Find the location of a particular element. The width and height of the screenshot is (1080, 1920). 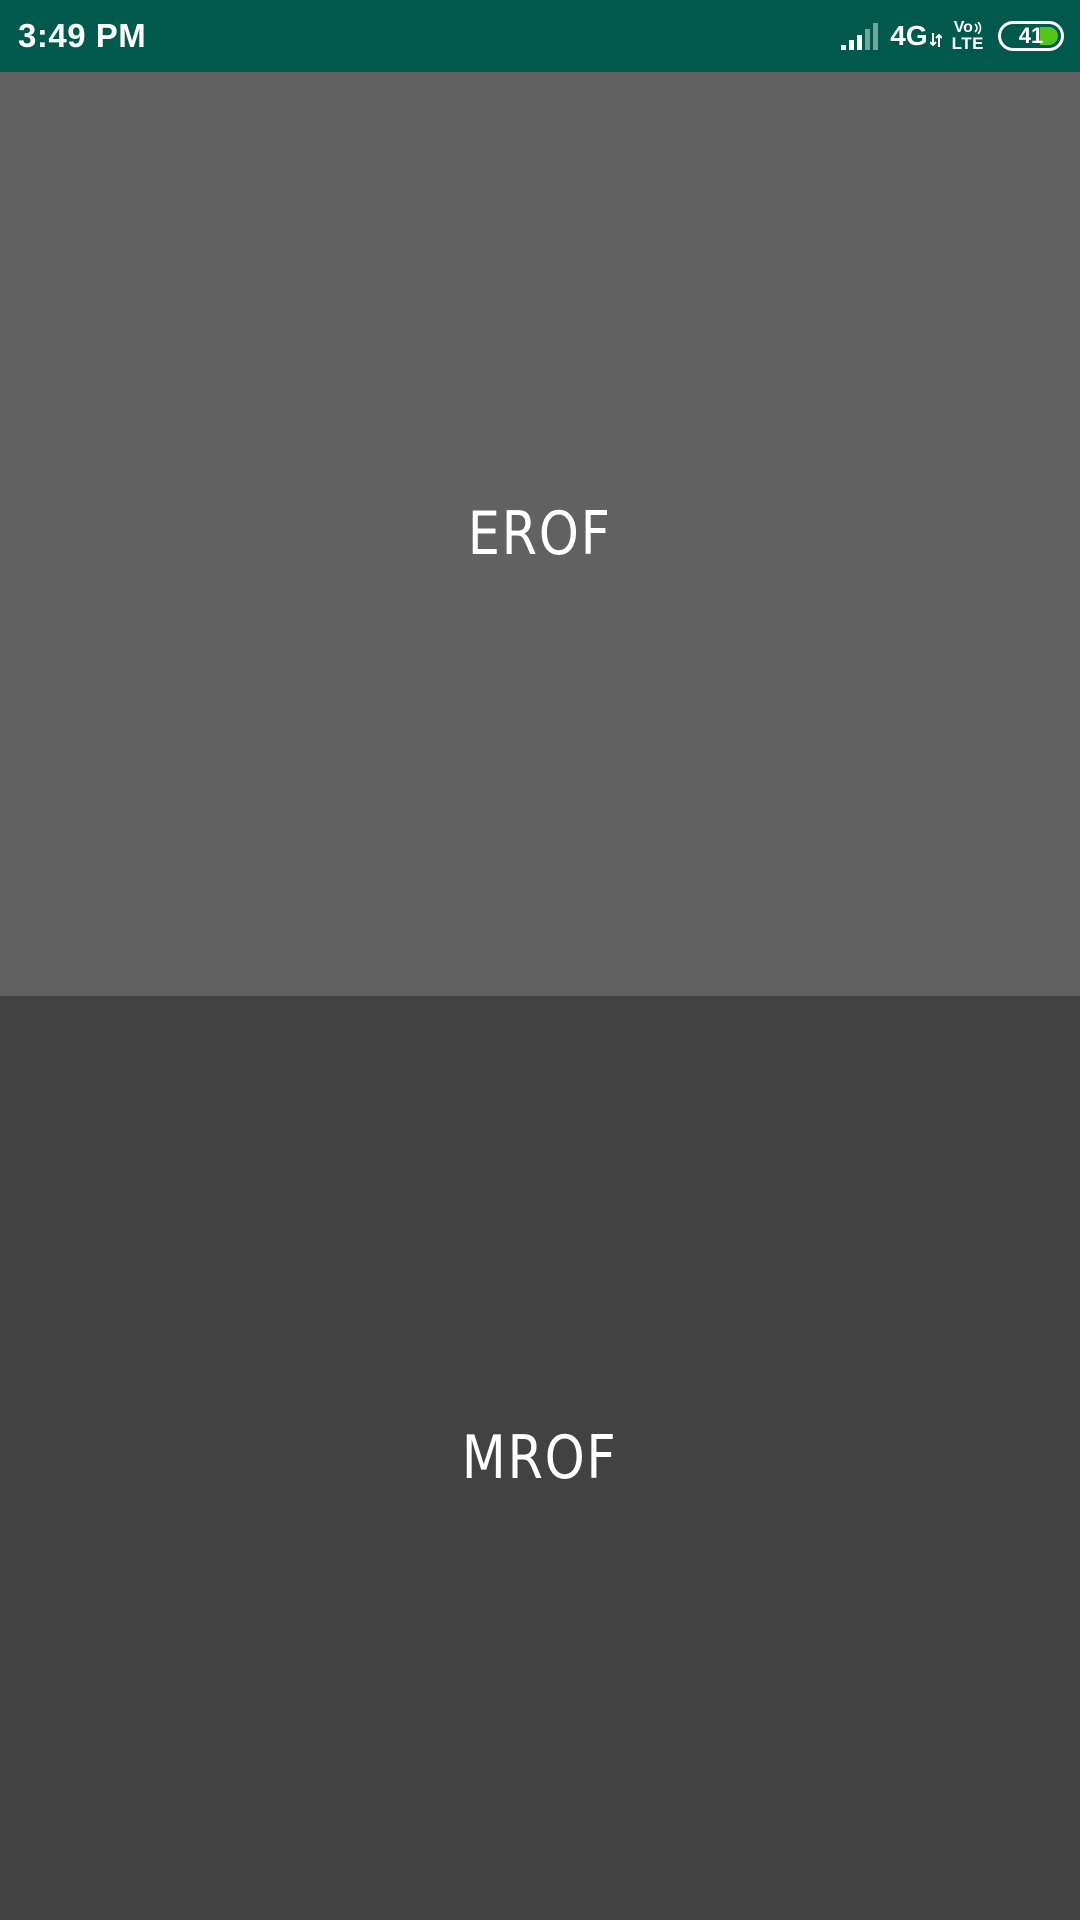

network-label: 4G is located at coordinates (909, 35).